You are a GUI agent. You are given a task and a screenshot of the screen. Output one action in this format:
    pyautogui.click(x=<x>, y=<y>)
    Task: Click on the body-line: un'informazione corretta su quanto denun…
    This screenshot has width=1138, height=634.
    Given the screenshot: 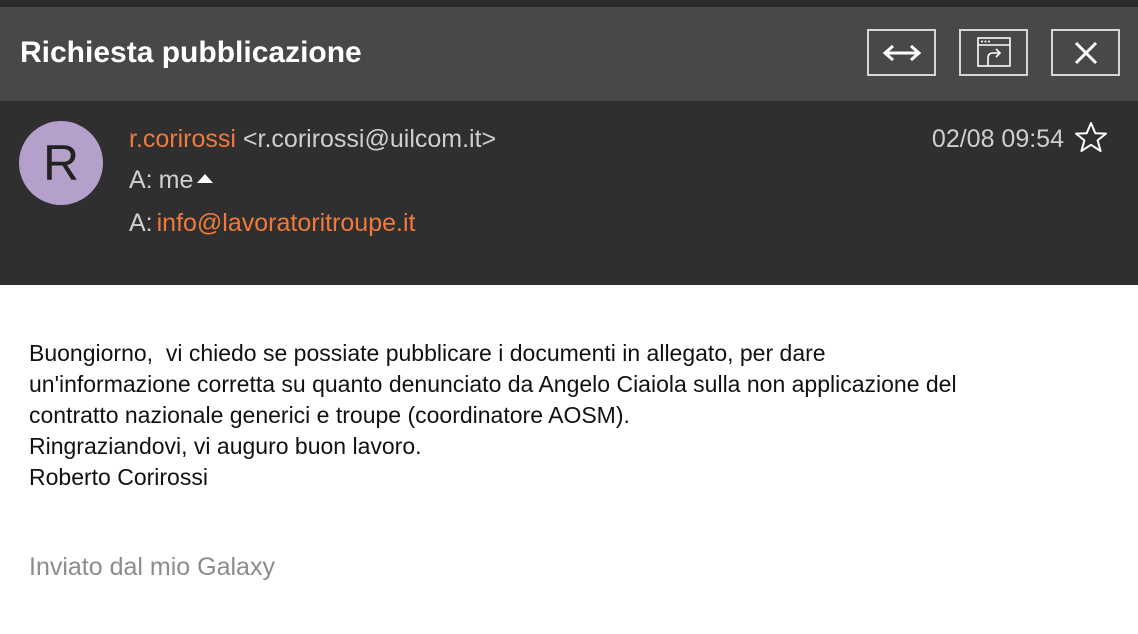 What is the action you would take?
    pyautogui.click(x=493, y=384)
    